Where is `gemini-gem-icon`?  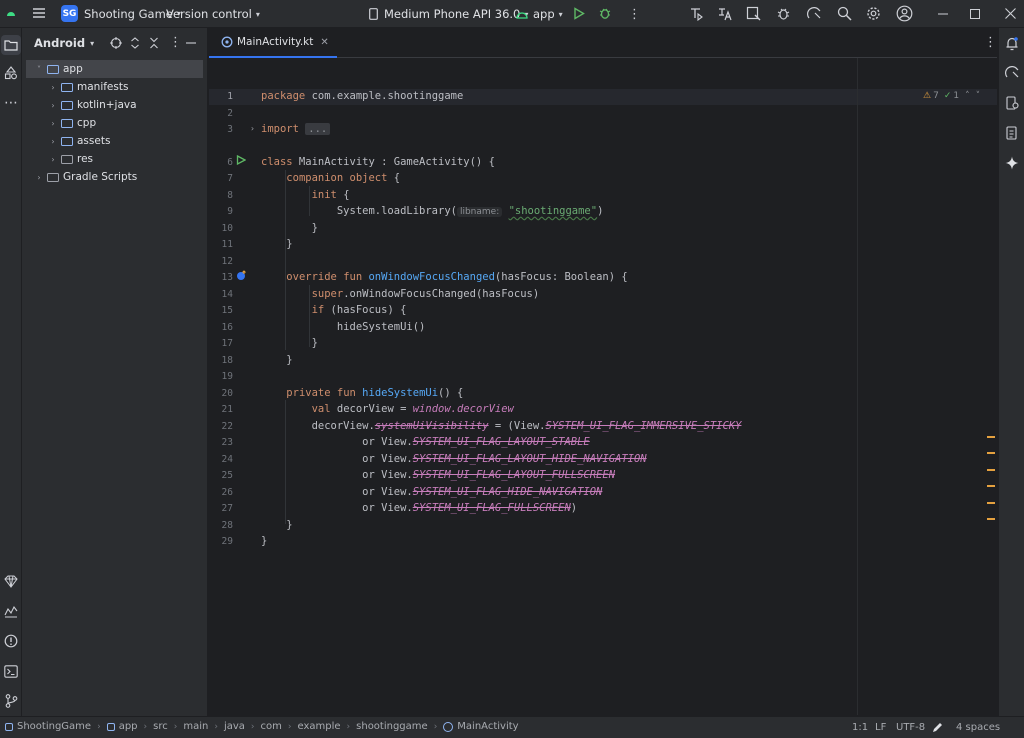
gemini-gem-icon is located at coordinates (11, 581).